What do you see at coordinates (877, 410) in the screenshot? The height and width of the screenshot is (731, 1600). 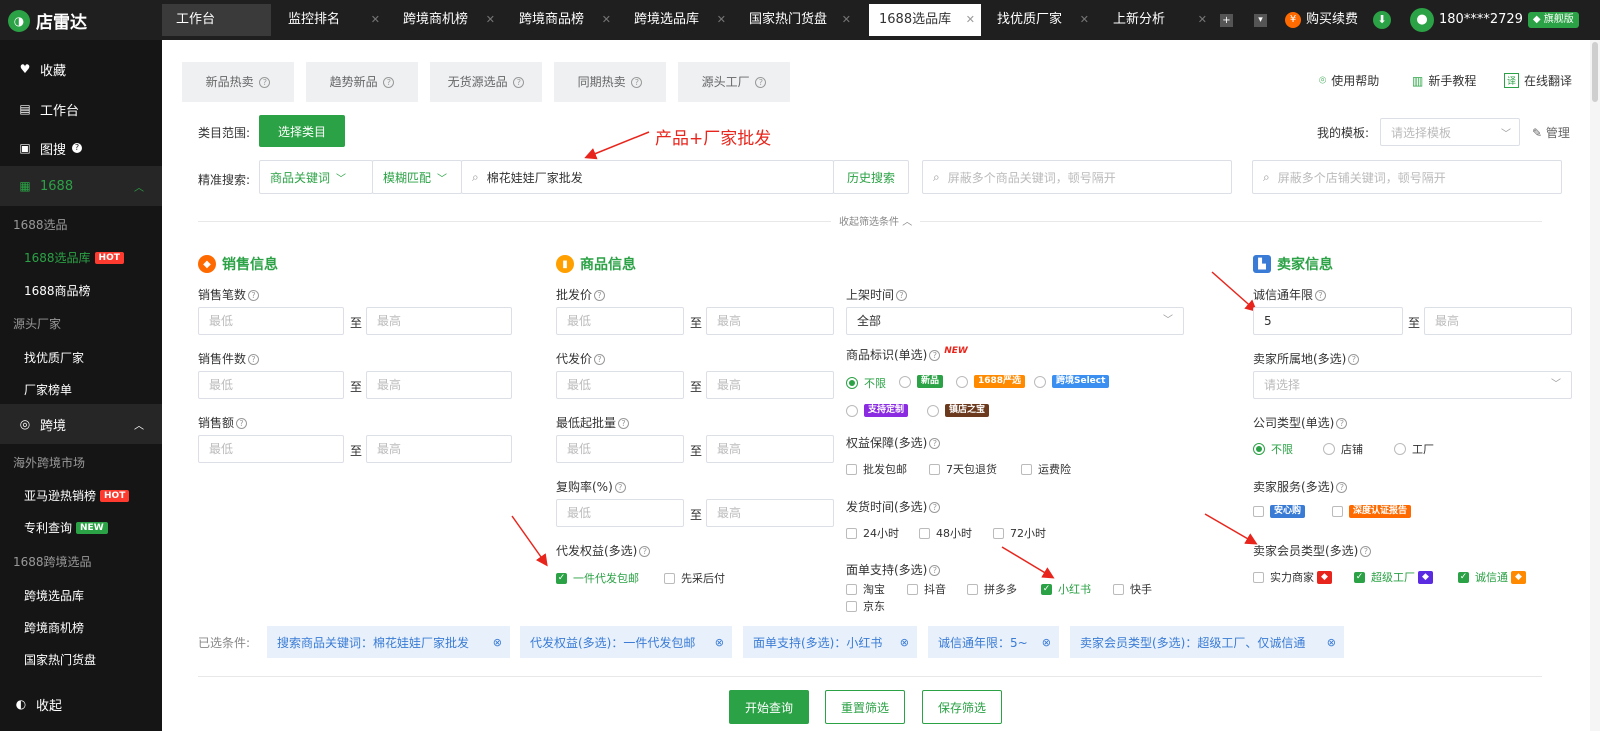 I see `mark-option-custom: 支持定制` at bounding box center [877, 410].